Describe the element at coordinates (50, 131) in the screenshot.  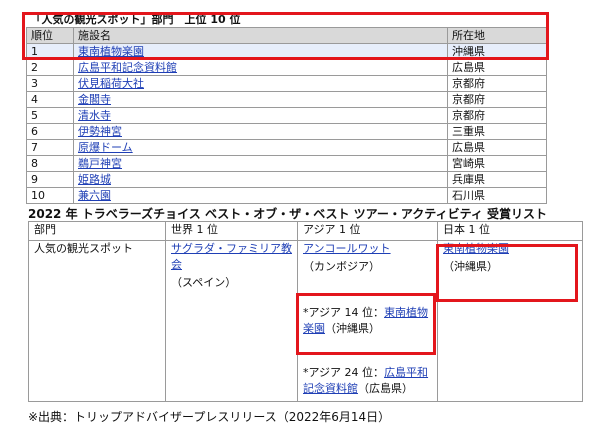
I see `rank-cell: 6` at that location.